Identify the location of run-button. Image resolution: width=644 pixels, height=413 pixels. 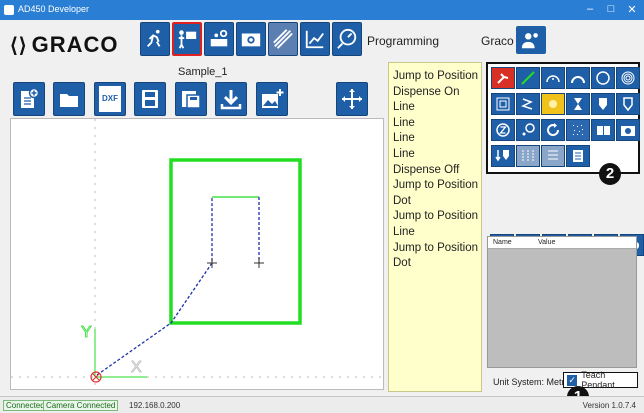
(155, 39).